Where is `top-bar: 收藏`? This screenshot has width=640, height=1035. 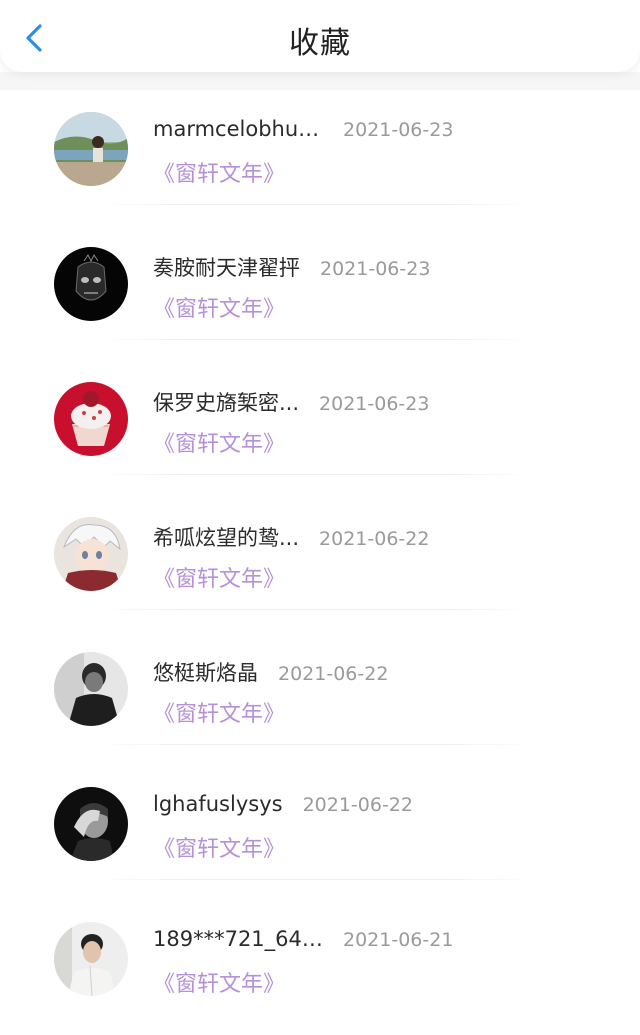
top-bar: 收藏 is located at coordinates (320, 36).